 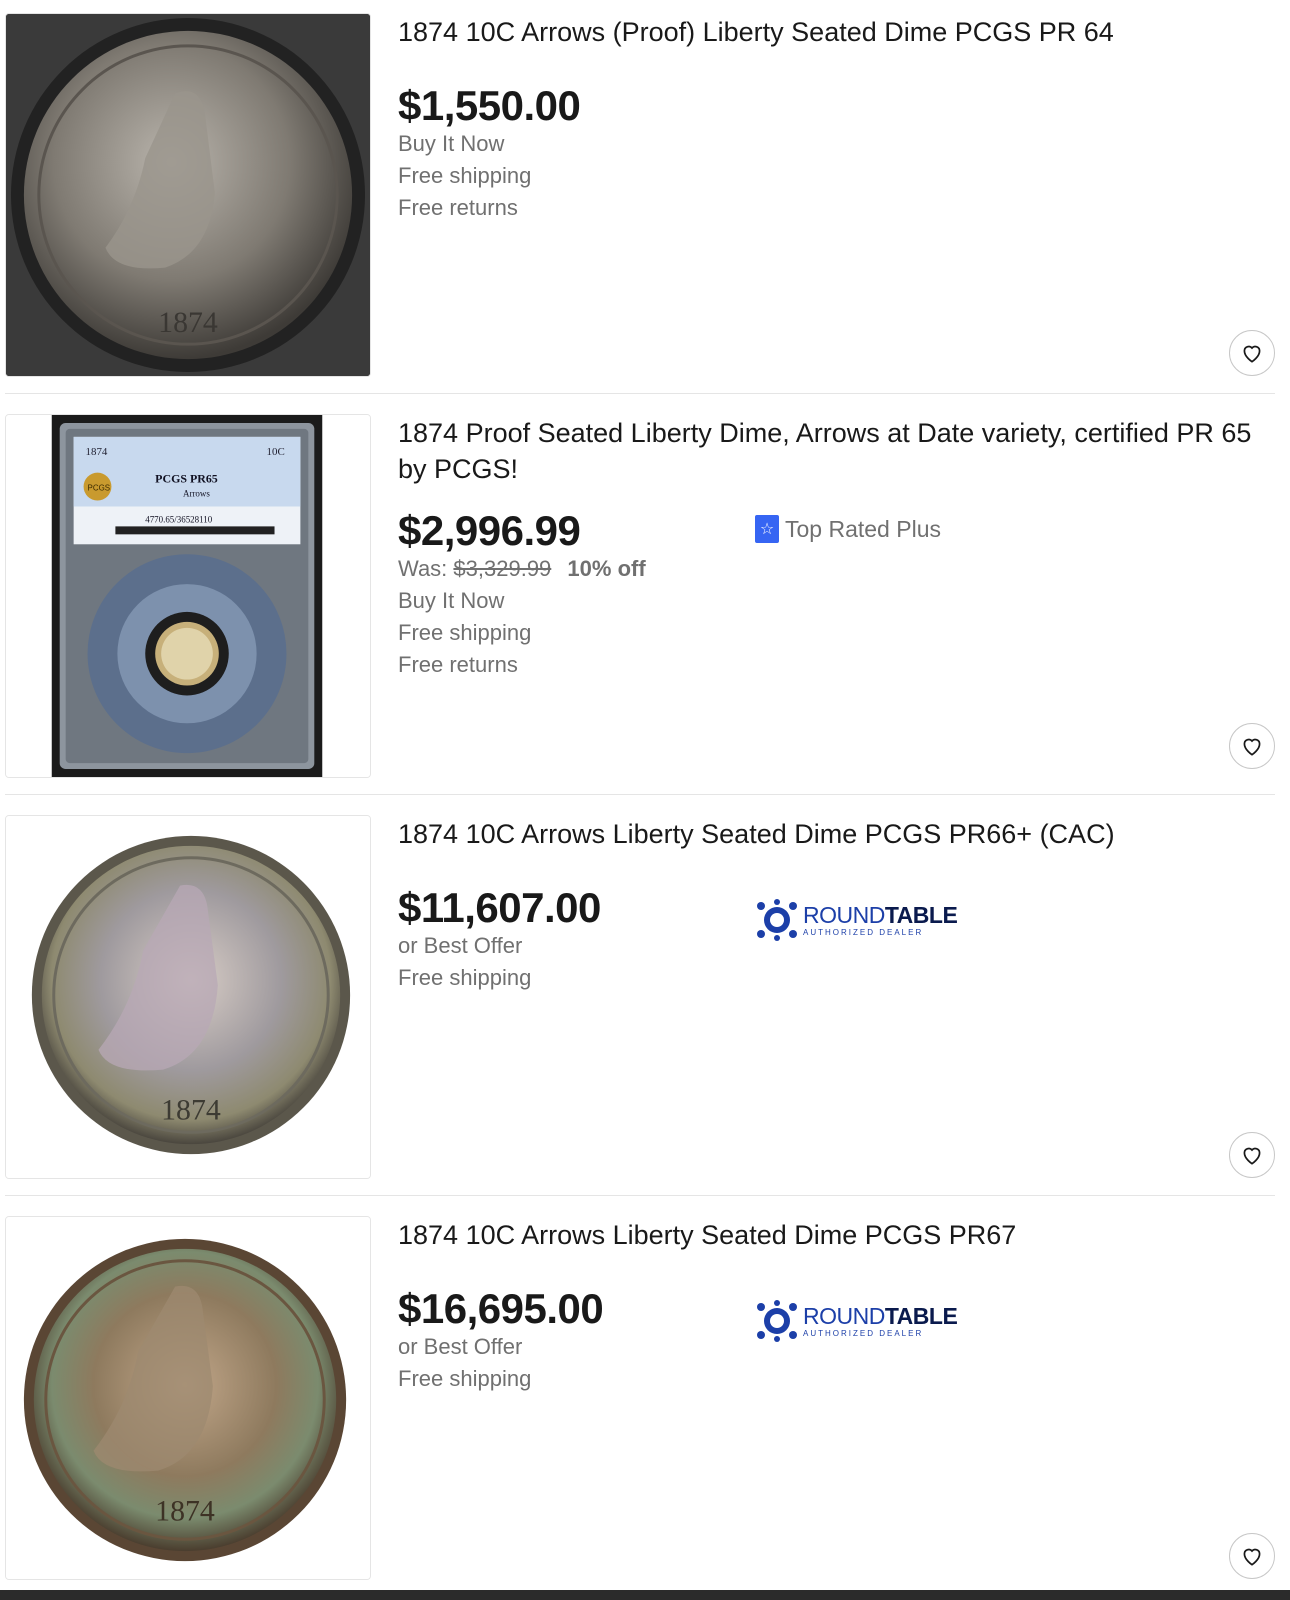 I want to click on discount-label: 10% off, so click(x=606, y=568).